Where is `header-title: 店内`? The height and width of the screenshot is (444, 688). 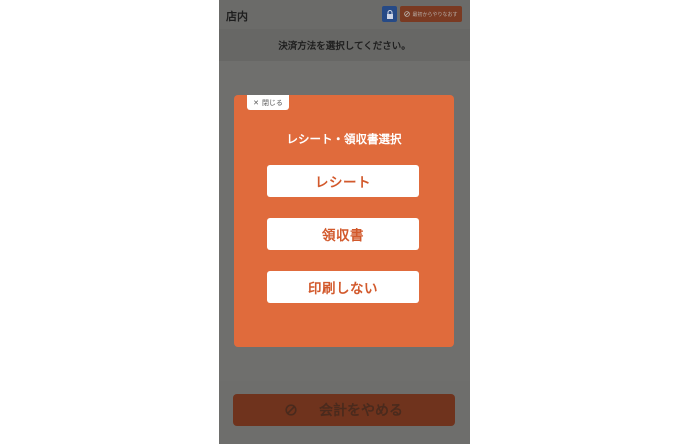 header-title: 店内 is located at coordinates (237, 16).